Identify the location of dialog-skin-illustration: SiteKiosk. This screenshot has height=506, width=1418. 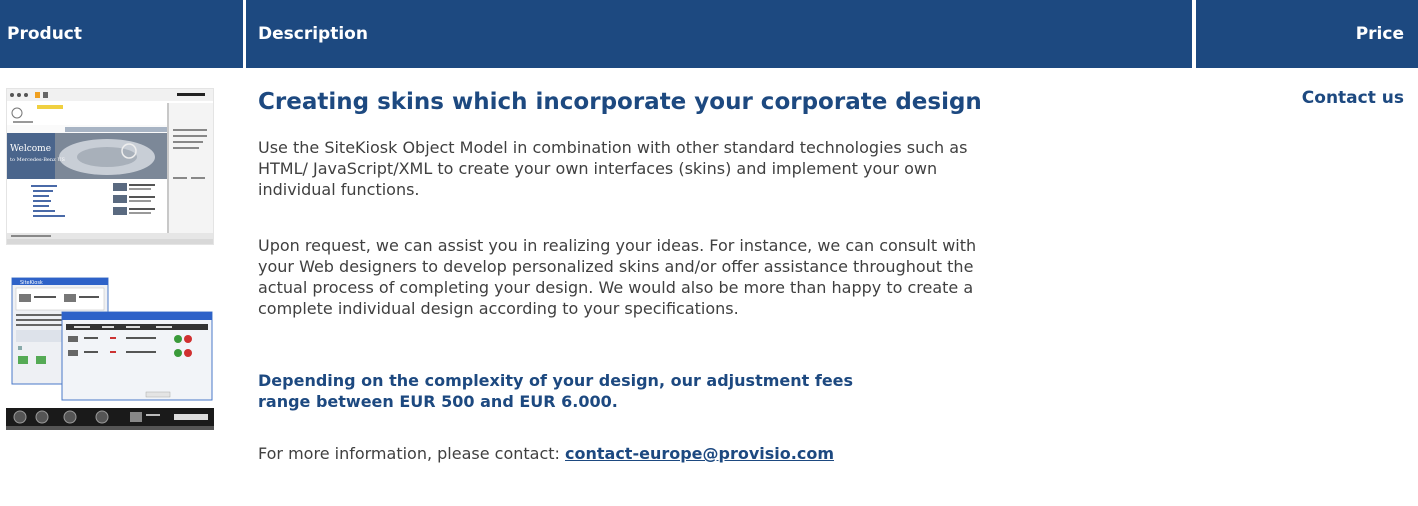
(110, 351).